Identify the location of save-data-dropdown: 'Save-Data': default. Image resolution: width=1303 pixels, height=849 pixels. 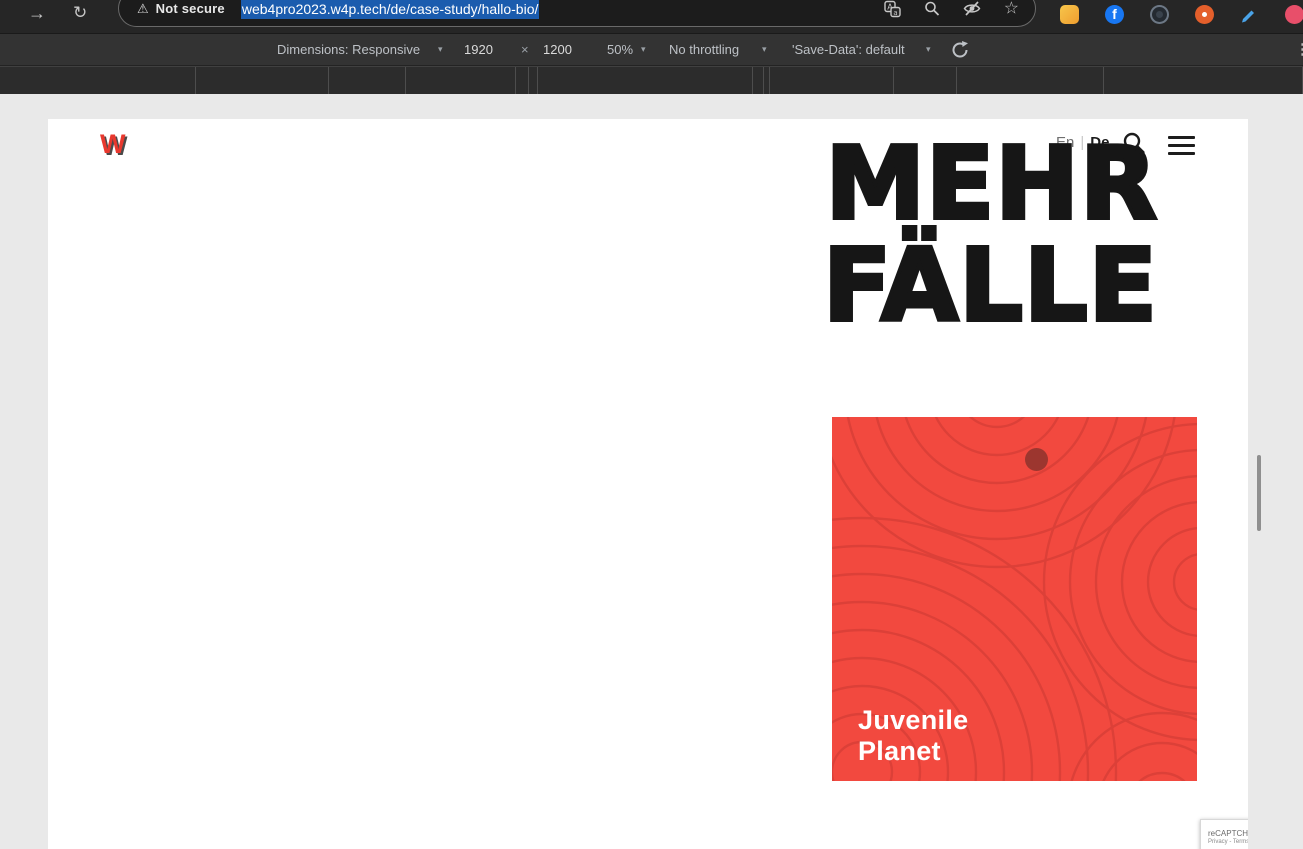
(848, 49).